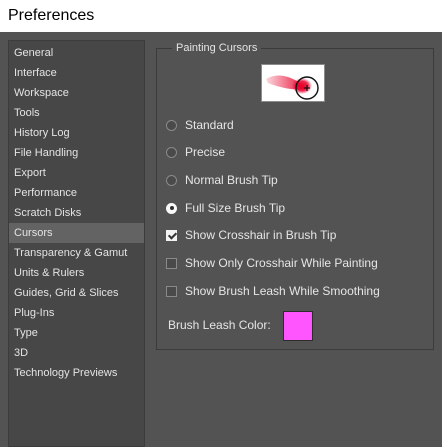  I want to click on sidebar-item-history-log: History Log, so click(76, 133).